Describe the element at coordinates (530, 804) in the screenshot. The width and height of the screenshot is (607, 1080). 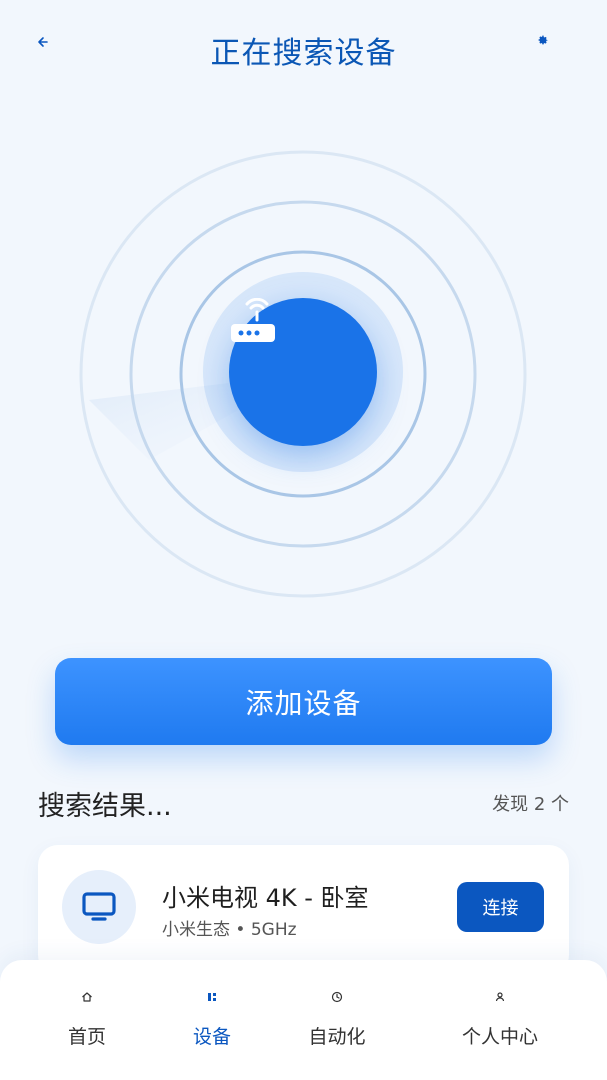
I see `results-count: 发现 2 个` at that location.